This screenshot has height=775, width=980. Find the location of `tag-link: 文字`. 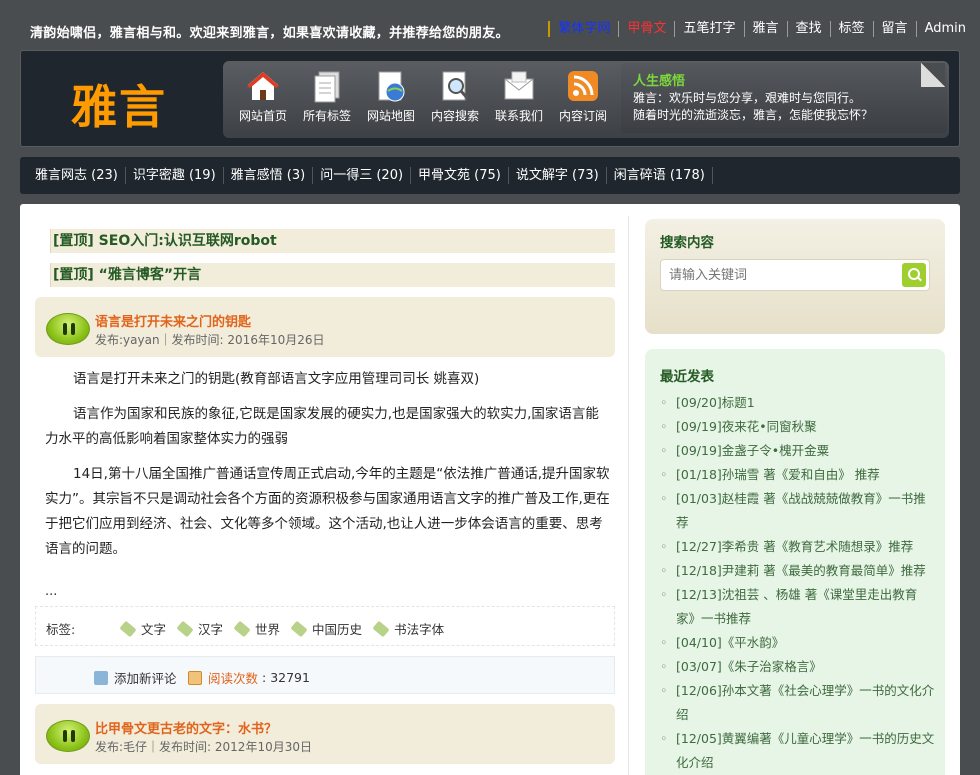

tag-link: 文字 is located at coordinates (143, 628).